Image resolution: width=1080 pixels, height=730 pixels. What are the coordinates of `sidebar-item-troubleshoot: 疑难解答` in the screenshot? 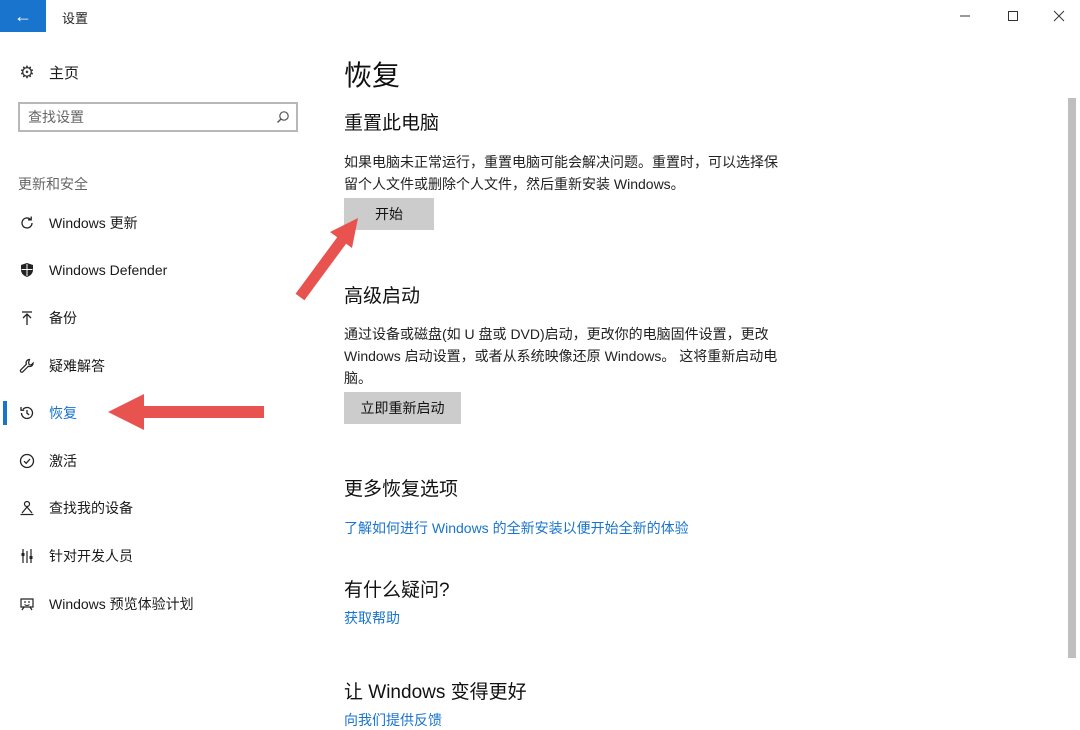 It's located at (160, 366).